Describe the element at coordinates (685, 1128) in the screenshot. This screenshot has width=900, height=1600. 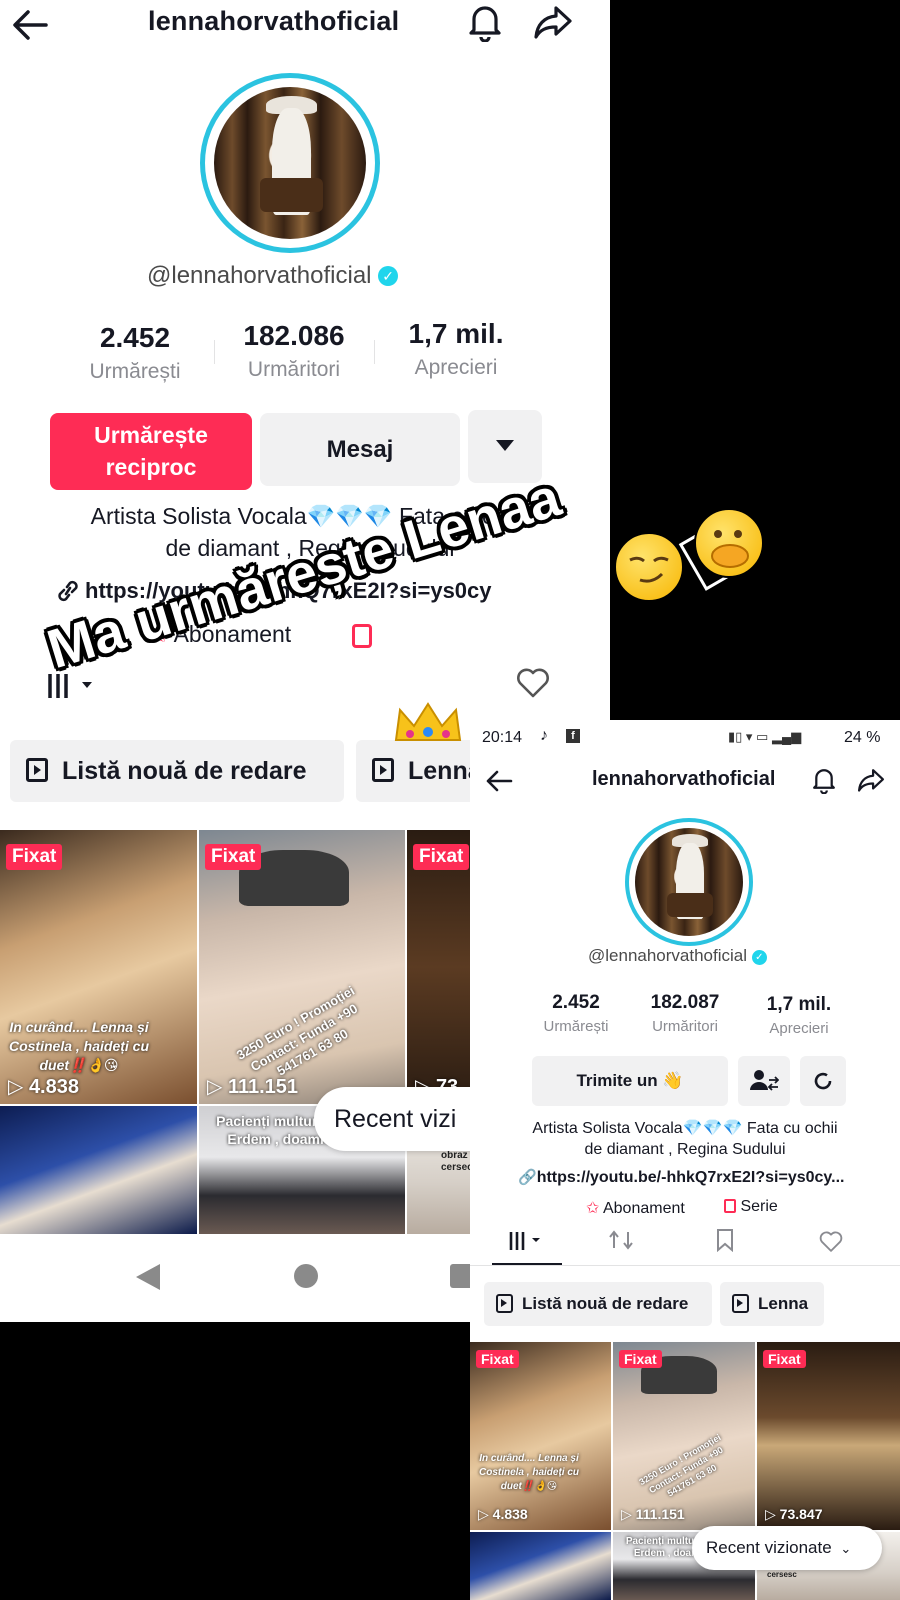
I see `bio-line-1: Artista Solista Vocala💎💎💎 Fata cu ochii` at that location.